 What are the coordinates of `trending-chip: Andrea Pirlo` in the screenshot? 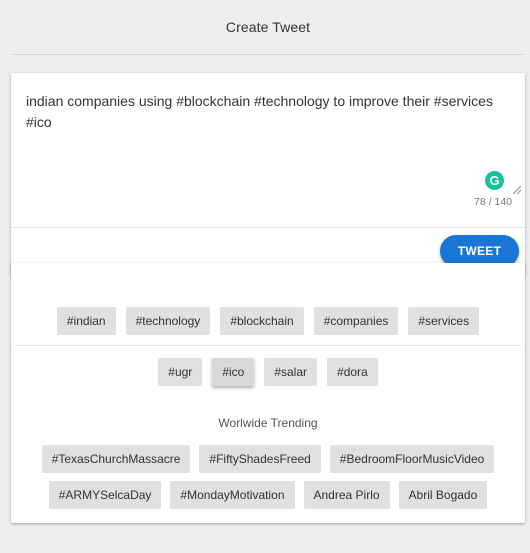 It's located at (346, 495).